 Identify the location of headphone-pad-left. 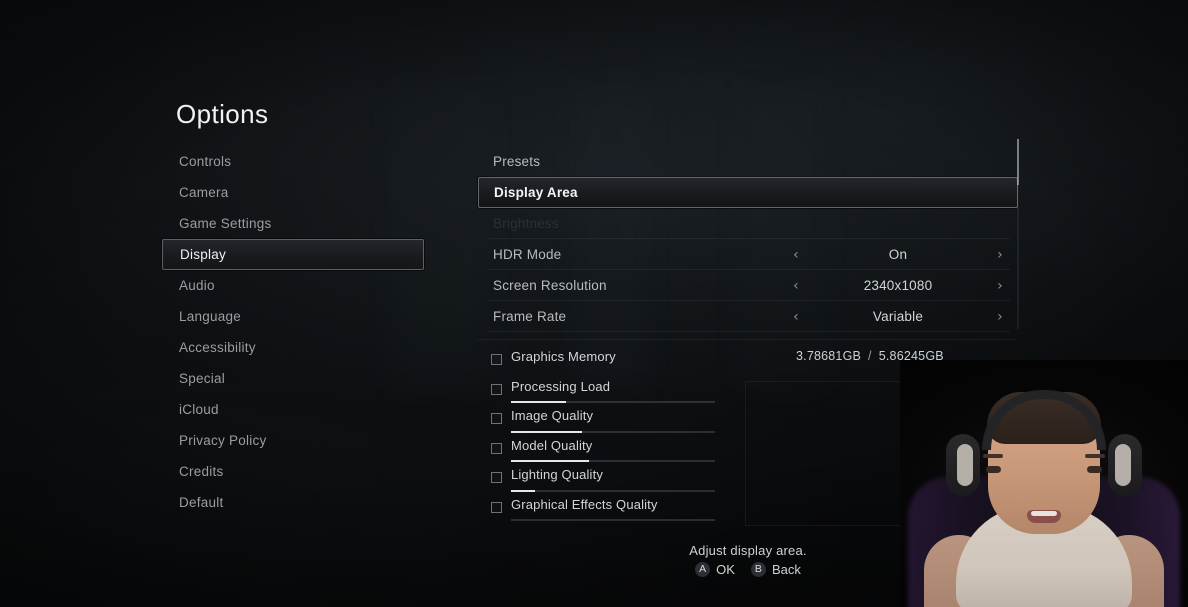
(965, 465).